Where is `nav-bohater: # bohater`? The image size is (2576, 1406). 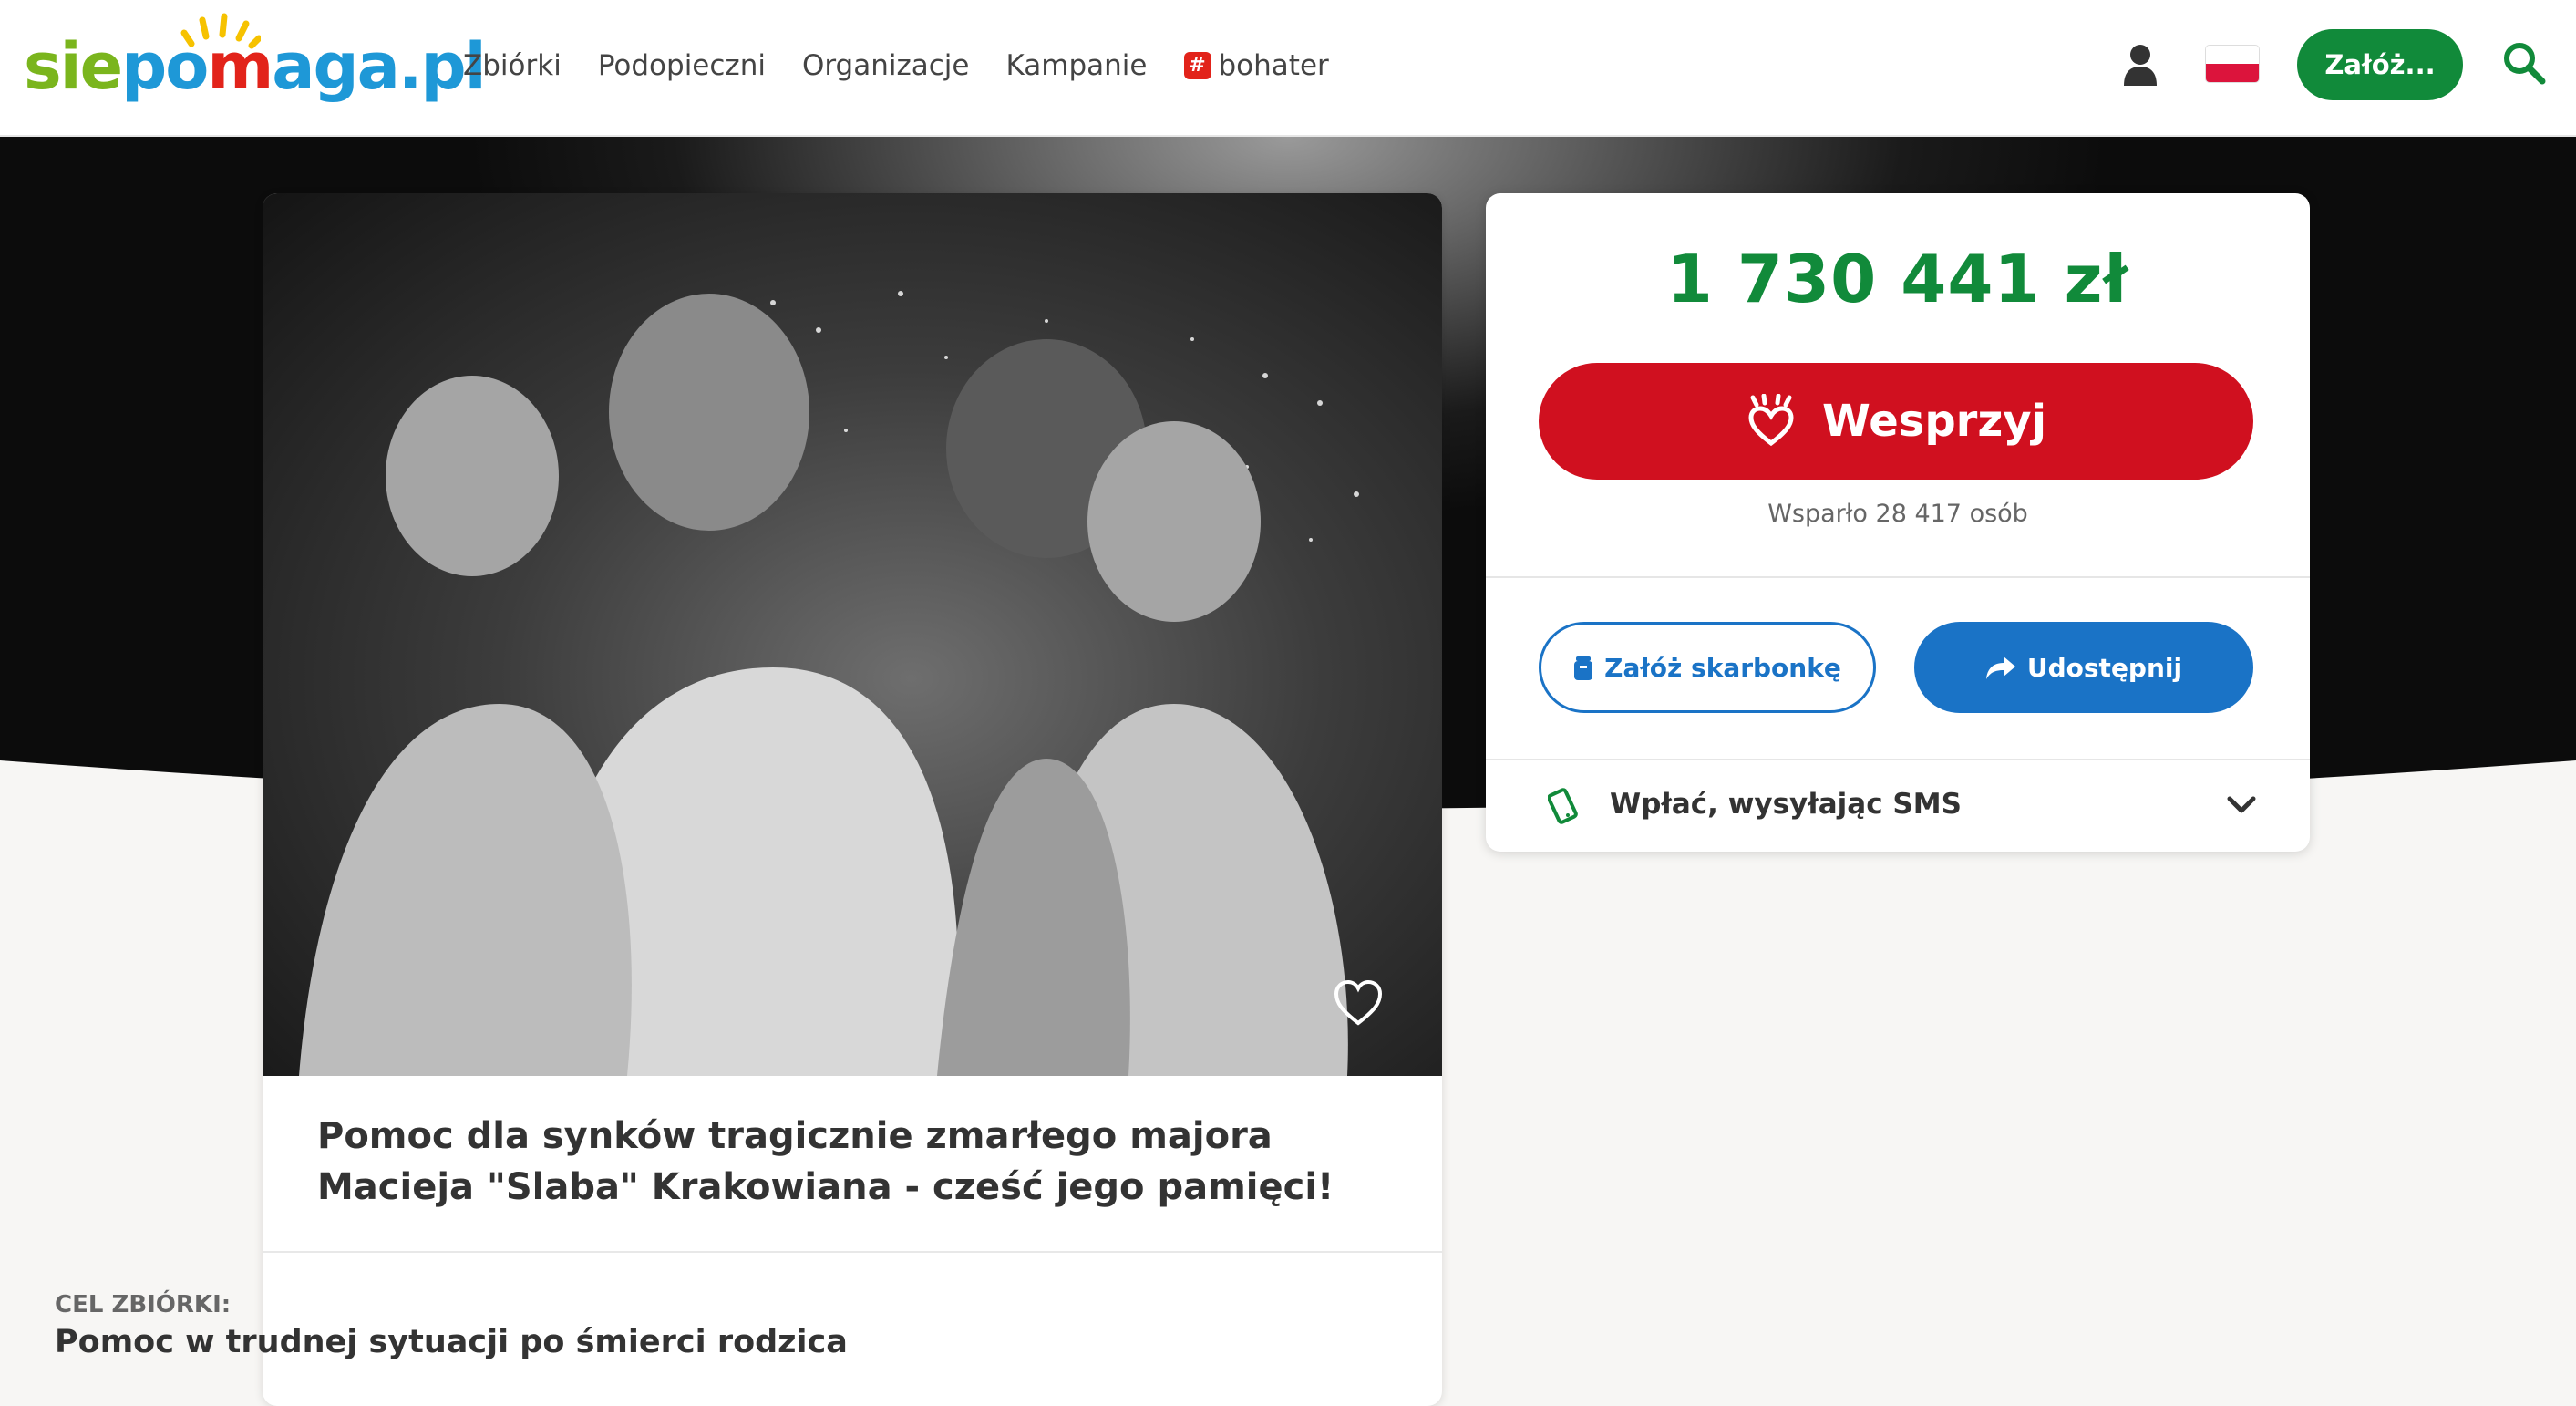 nav-bohater: # bohater is located at coordinates (1256, 66).